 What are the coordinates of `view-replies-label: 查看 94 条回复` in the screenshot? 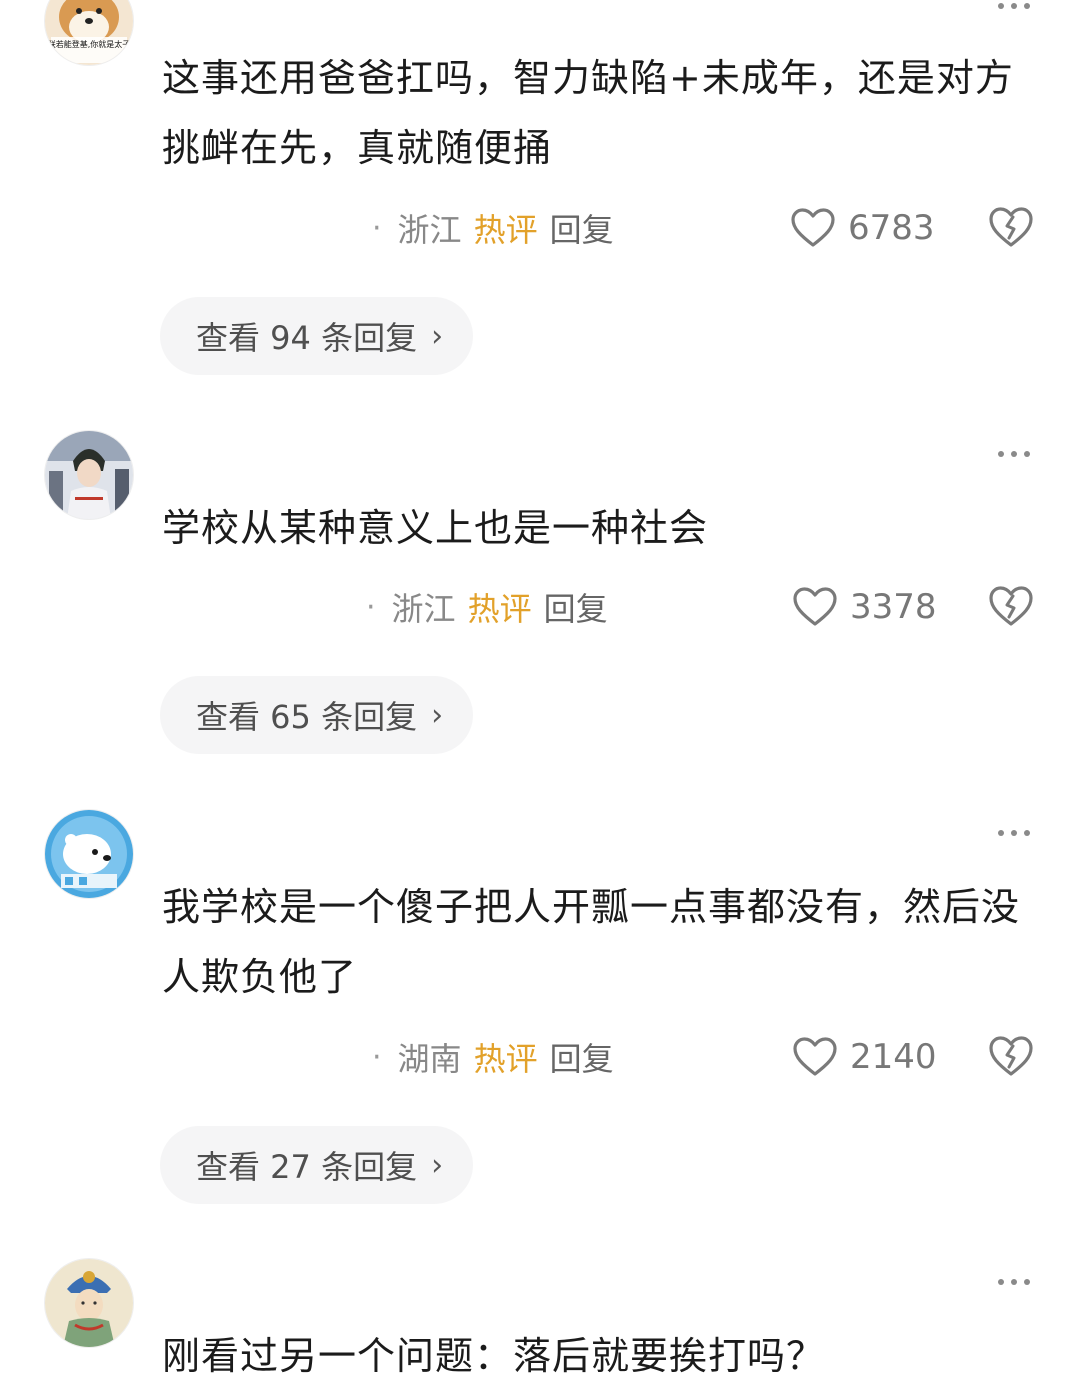 It's located at (307, 338).